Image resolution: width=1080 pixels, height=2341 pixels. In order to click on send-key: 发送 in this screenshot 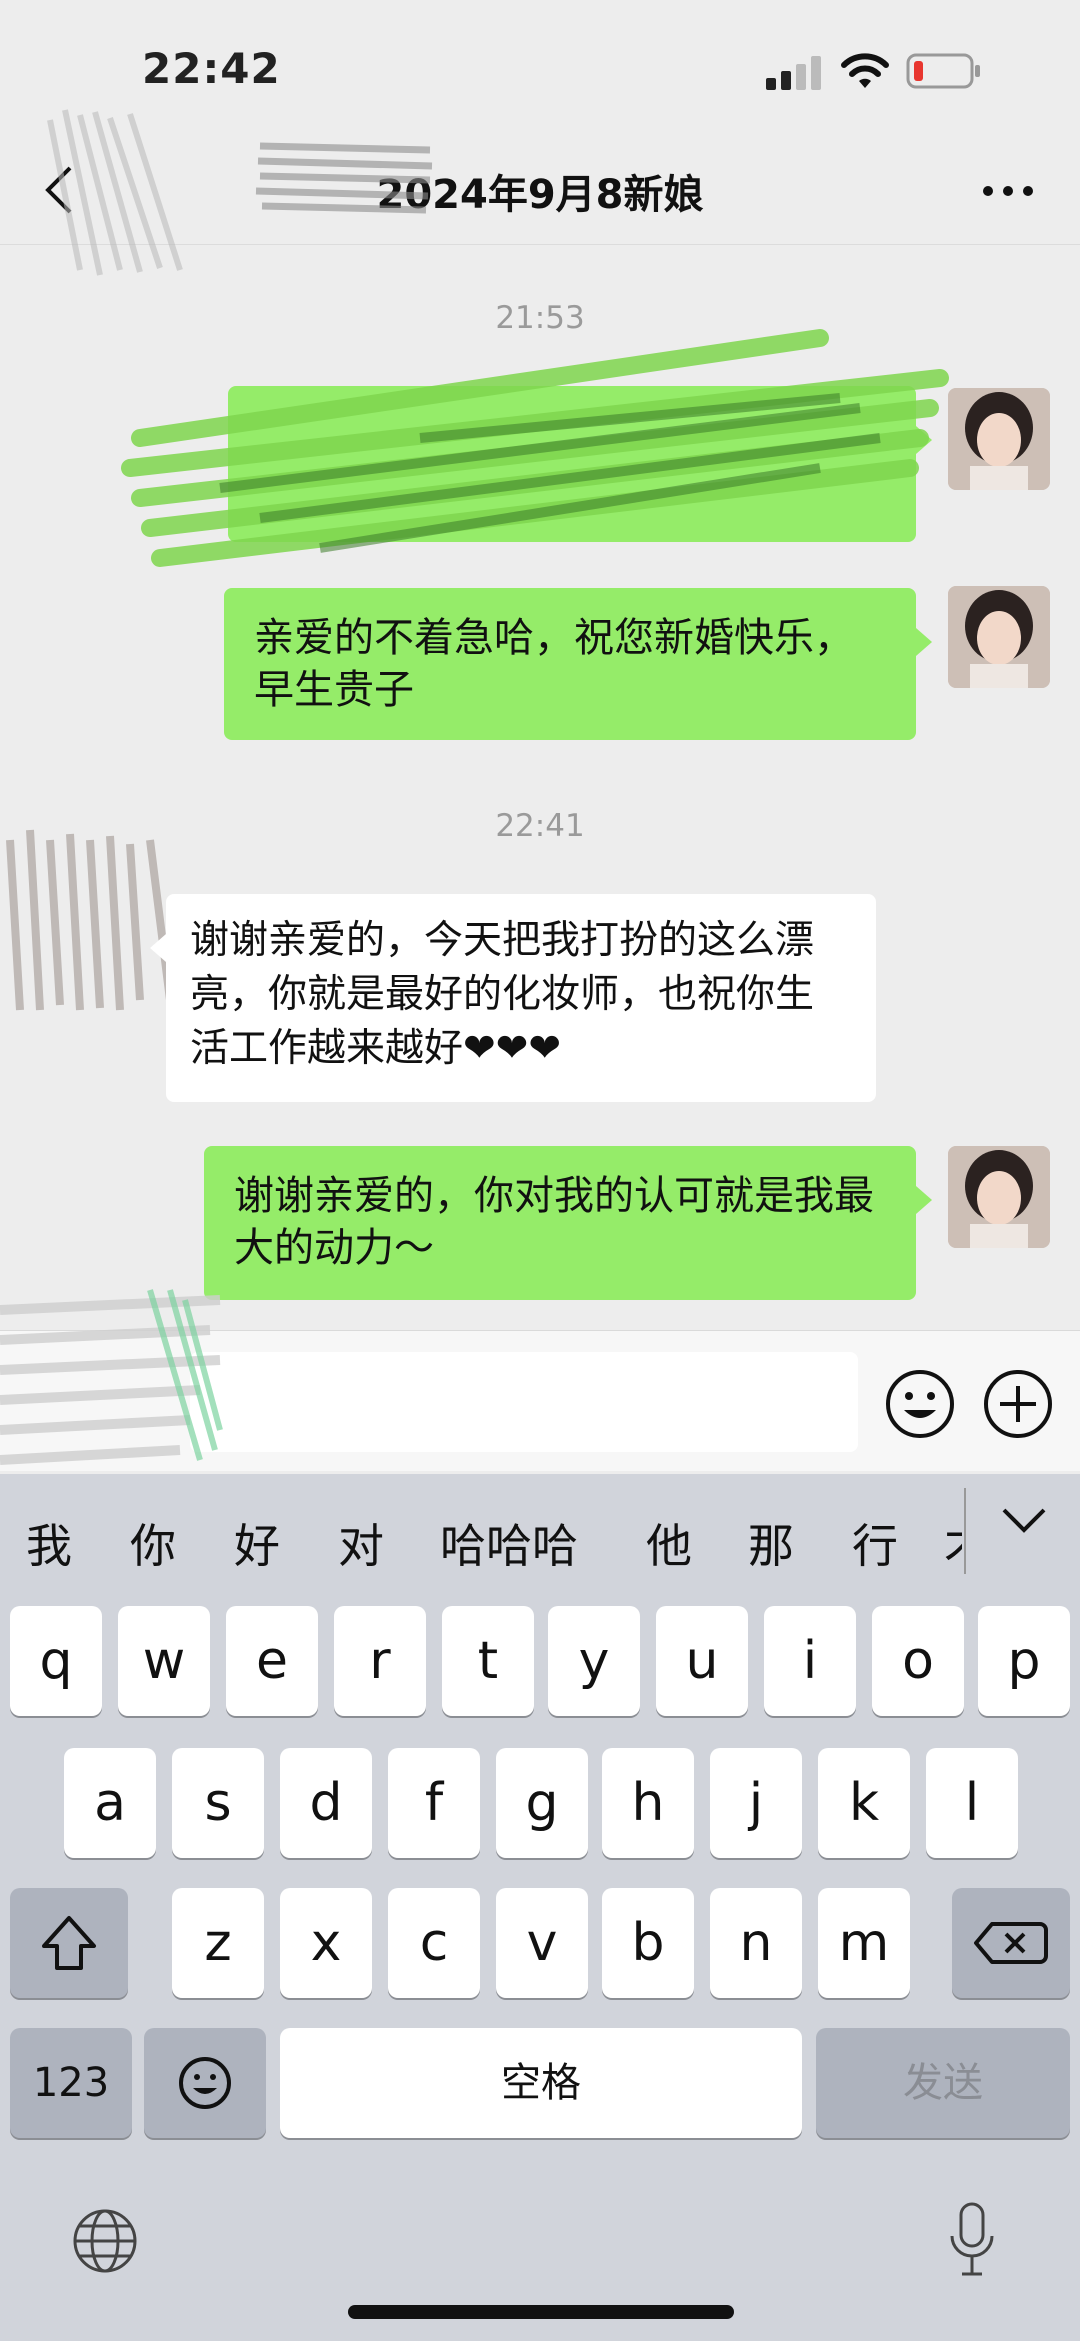, I will do `click(943, 2083)`.